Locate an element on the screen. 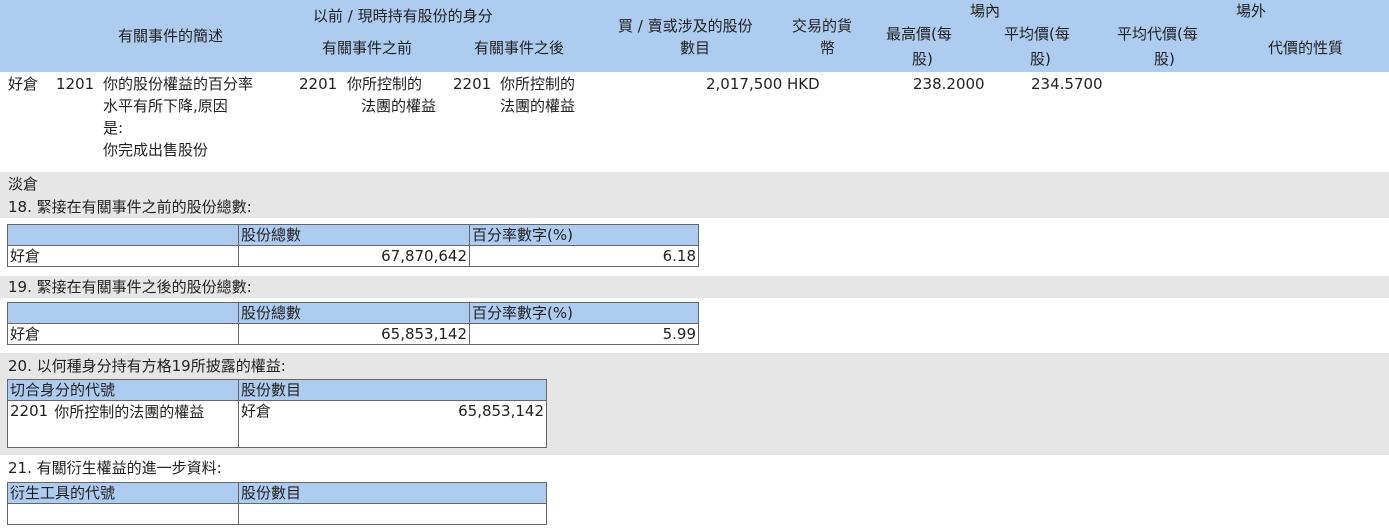 The image size is (1389, 530). row-after-code: 2201 is located at coordinates (472, 84).